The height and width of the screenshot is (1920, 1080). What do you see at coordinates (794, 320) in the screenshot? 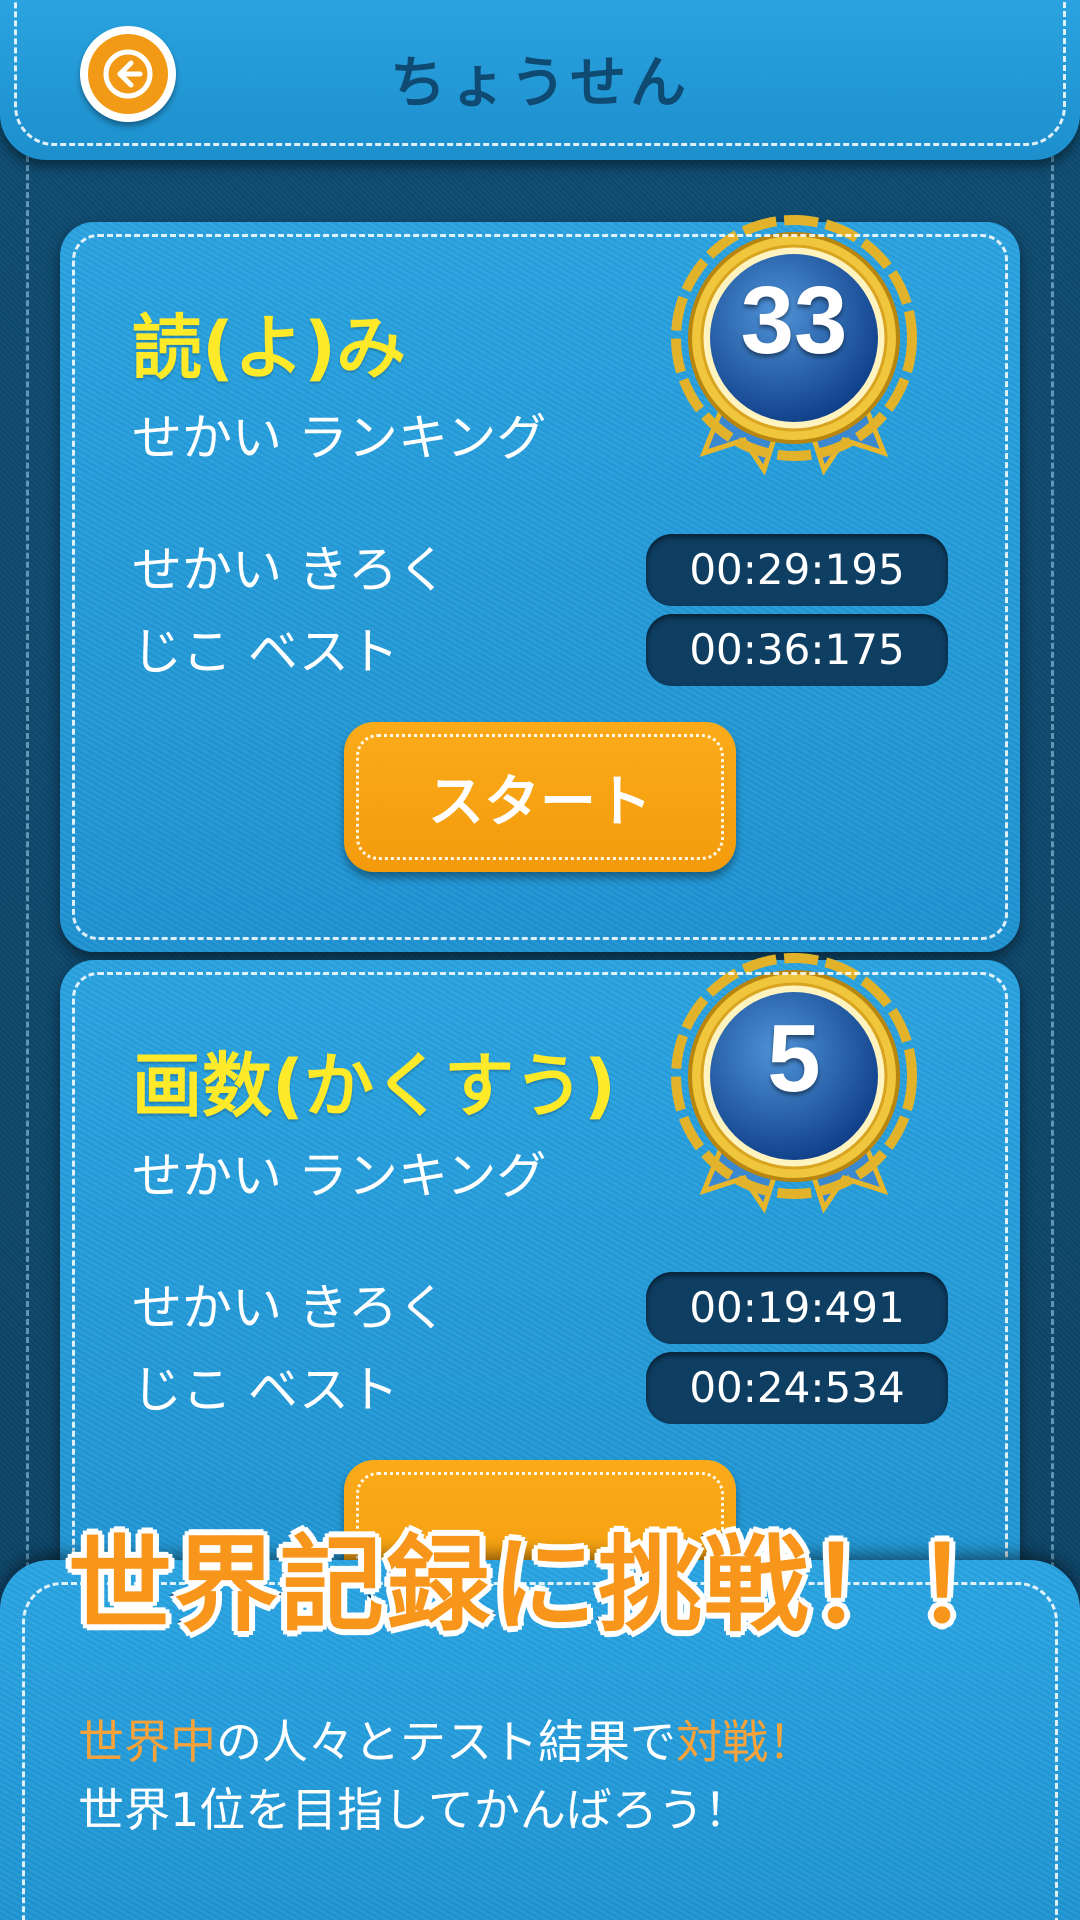
I see `rank-number: 33` at bounding box center [794, 320].